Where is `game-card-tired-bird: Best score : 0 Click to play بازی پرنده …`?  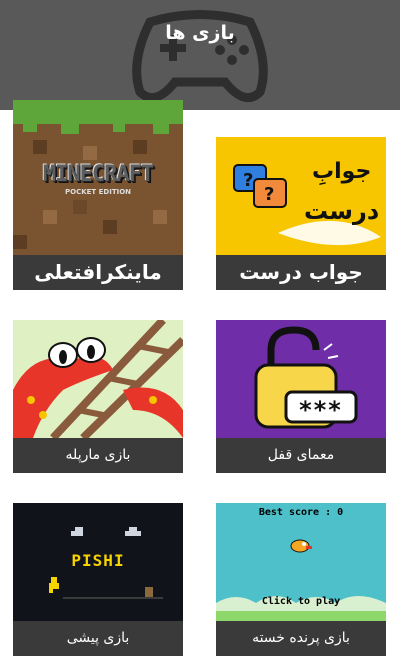
game-card-tired-bird: Best score : 0 Click to play بازی پرنده … is located at coordinates (301, 579).